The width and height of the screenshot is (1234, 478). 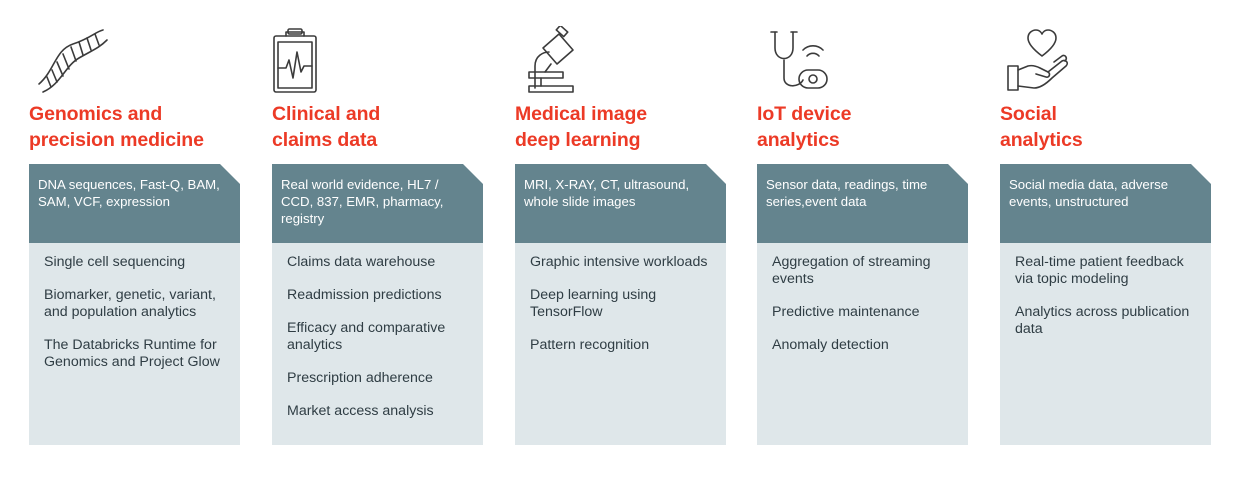 I want to click on column-title: Genomics and precision medicine, so click(x=116, y=127).